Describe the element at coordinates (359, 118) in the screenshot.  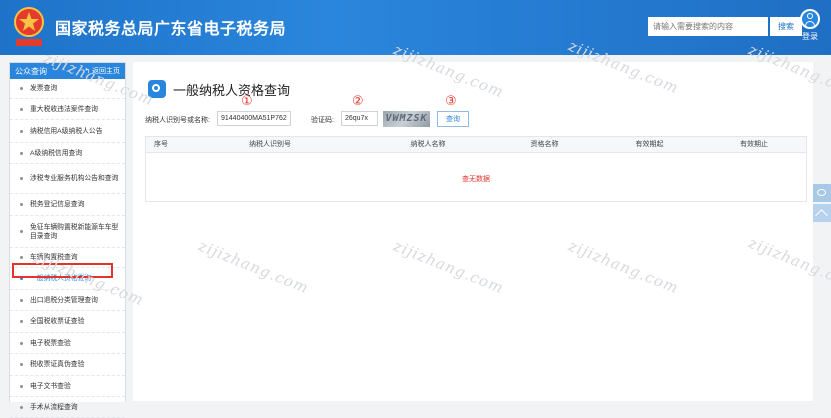
I see `captcha-input` at that location.